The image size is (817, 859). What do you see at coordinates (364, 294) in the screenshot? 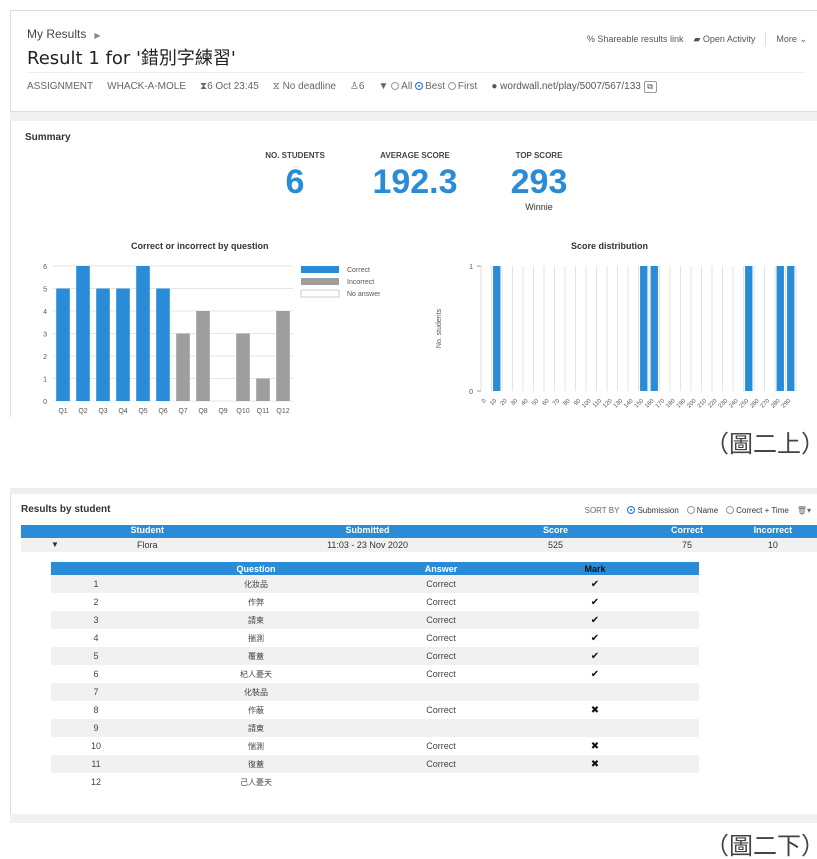
I see `legend-label: No answer` at bounding box center [364, 294].